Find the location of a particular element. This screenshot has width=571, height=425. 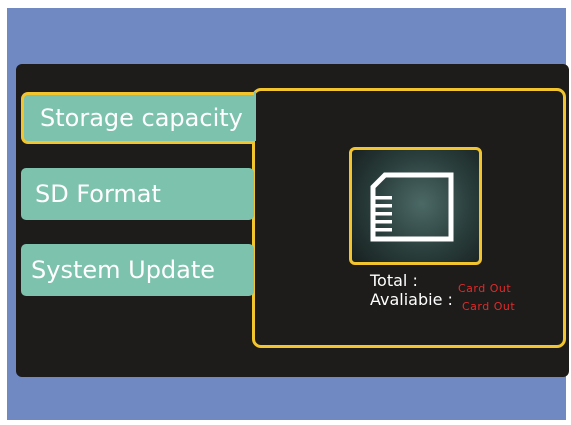

menu-item-storage-capacity: Storage capacity is located at coordinates (137, 118).